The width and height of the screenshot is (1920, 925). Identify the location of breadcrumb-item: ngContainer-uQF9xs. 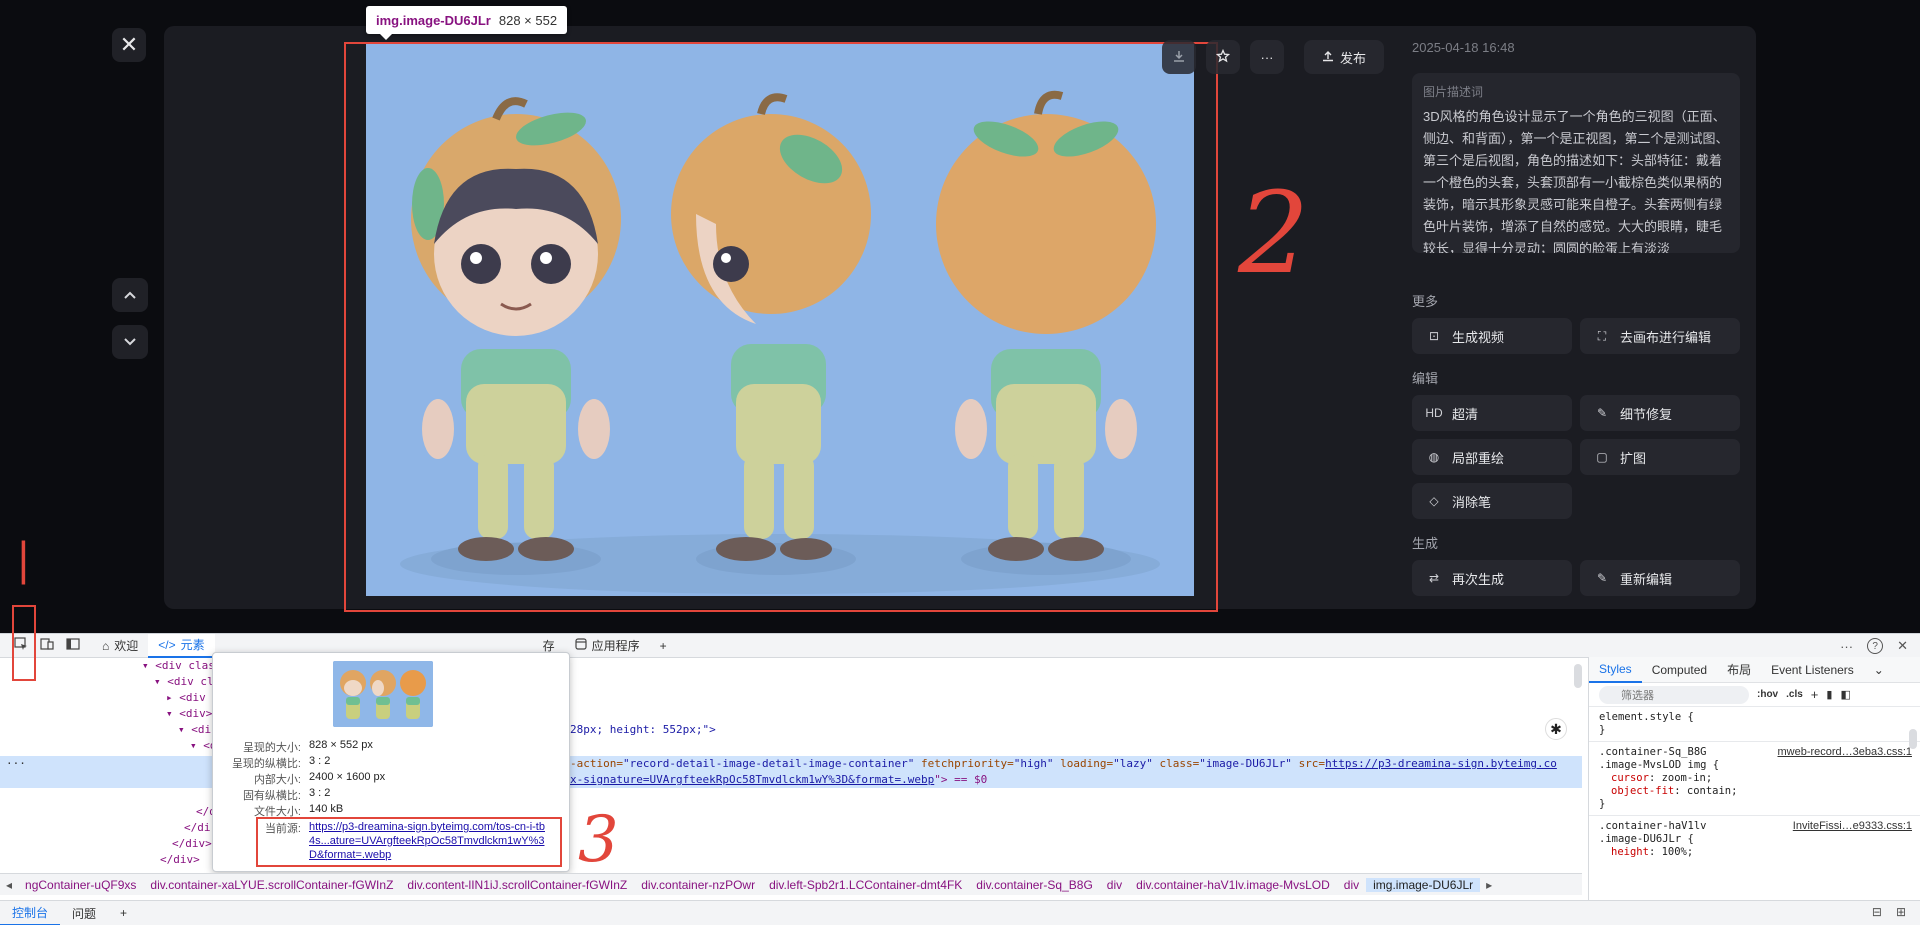
(80, 885).